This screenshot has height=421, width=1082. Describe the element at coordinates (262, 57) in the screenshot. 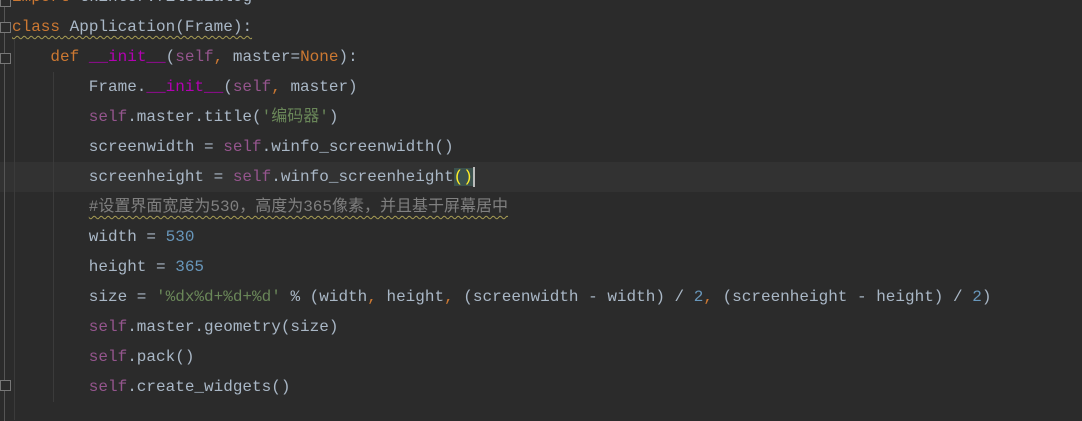

I see `code-token: master=` at that location.